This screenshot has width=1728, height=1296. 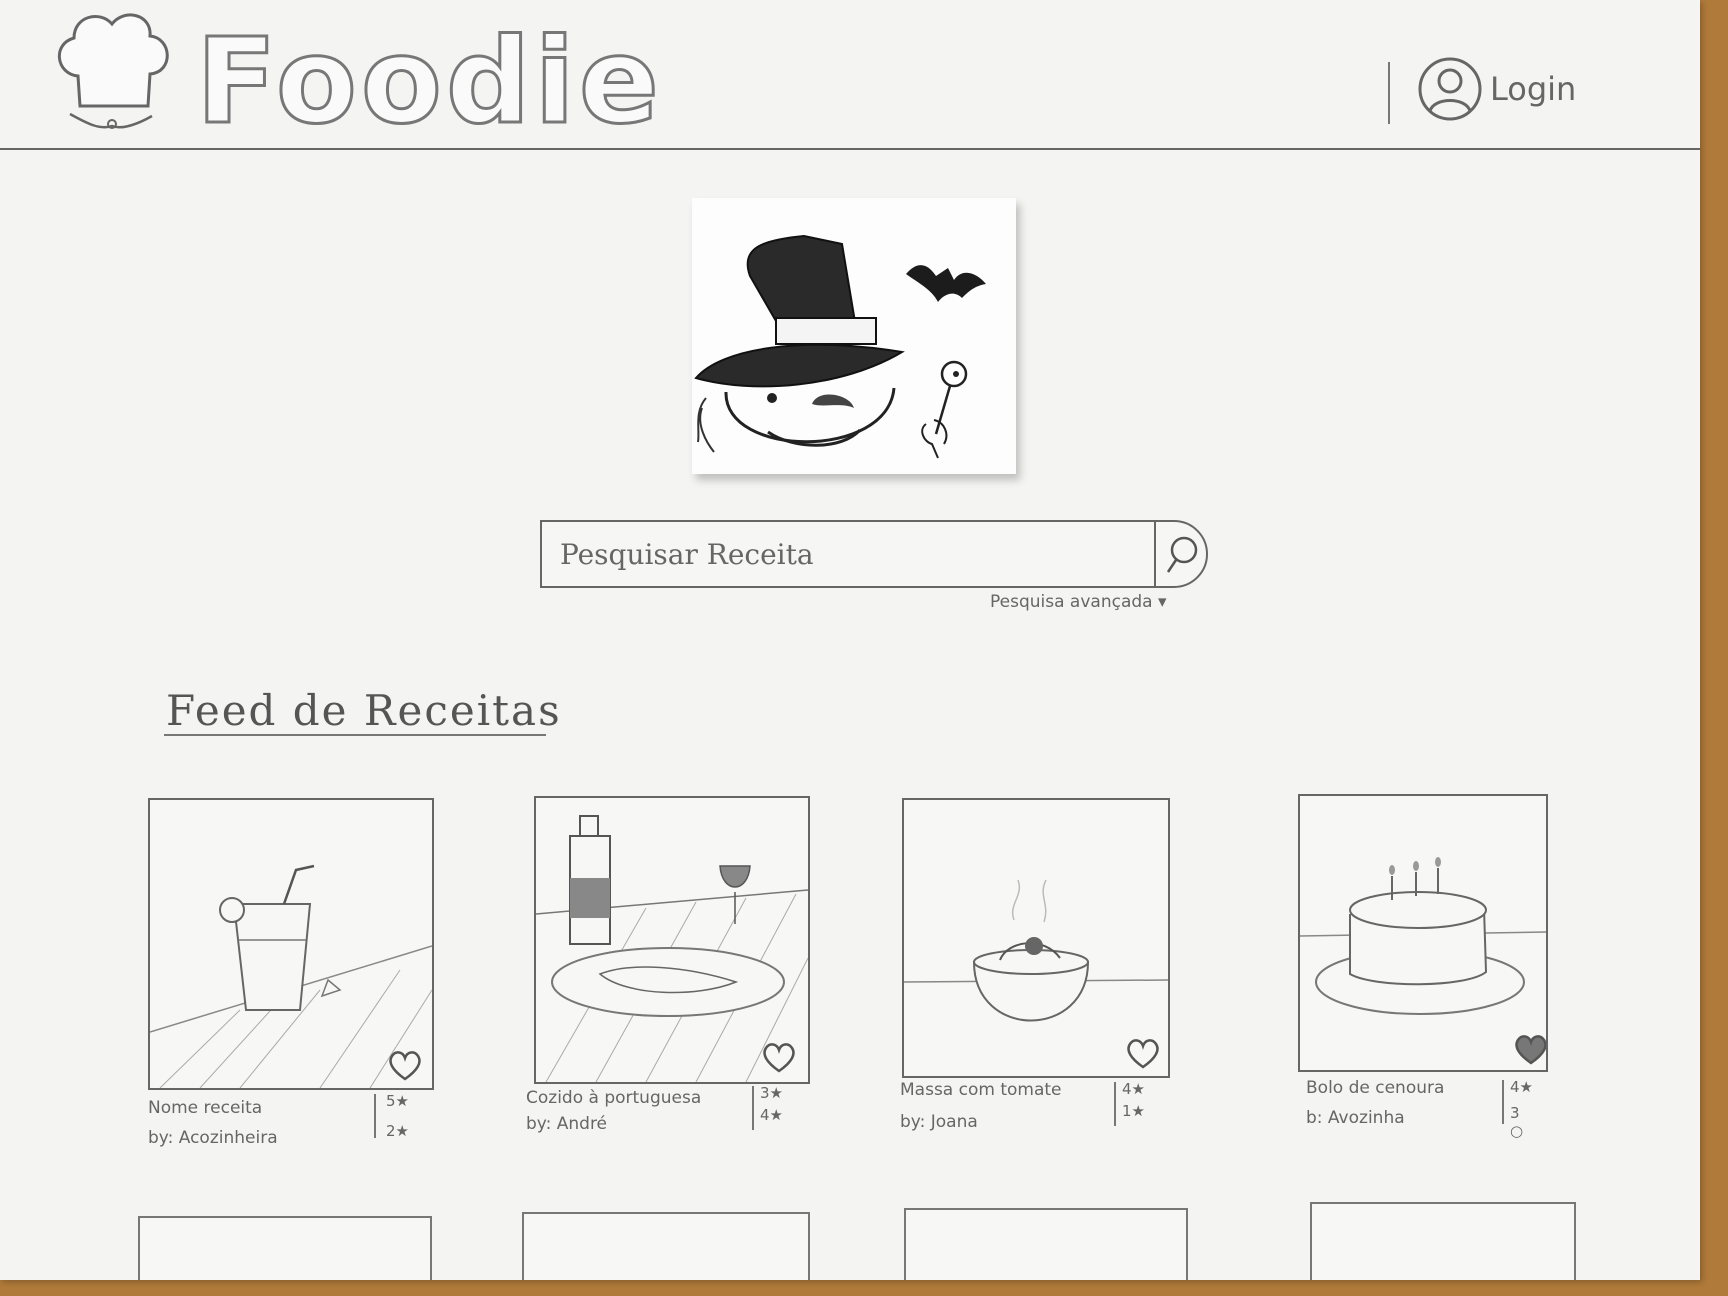 What do you see at coordinates (613, 1098) in the screenshot?
I see `recipe-name: Cozido à portuguesa` at bounding box center [613, 1098].